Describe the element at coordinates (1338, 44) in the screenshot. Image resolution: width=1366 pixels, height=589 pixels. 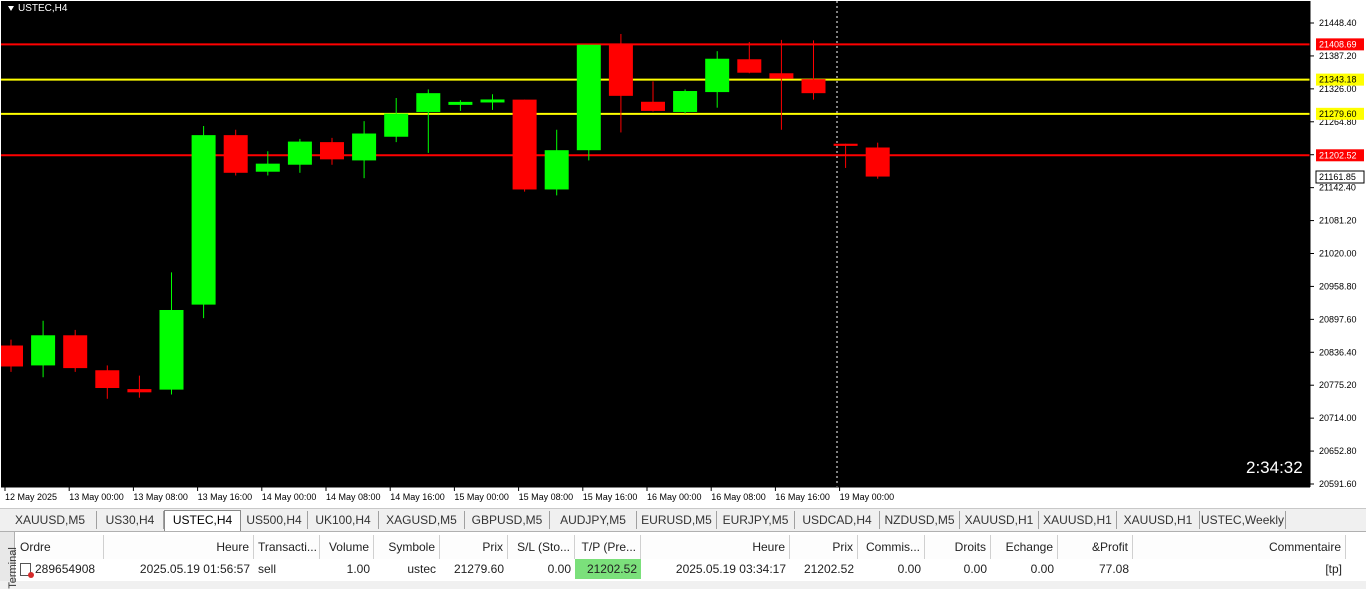
I see `level-label: 21408.69` at that location.